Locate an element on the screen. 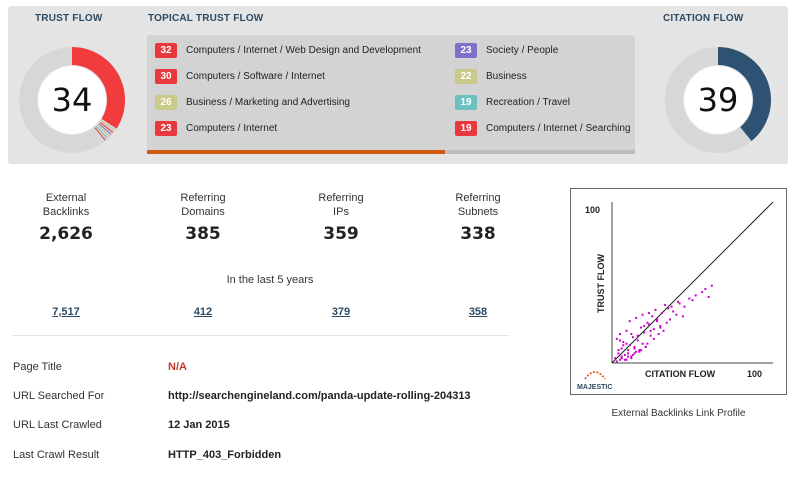 Image resolution: width=800 pixels, height=482 pixels. history-period-label: In the last 5 years is located at coordinates (270, 280).